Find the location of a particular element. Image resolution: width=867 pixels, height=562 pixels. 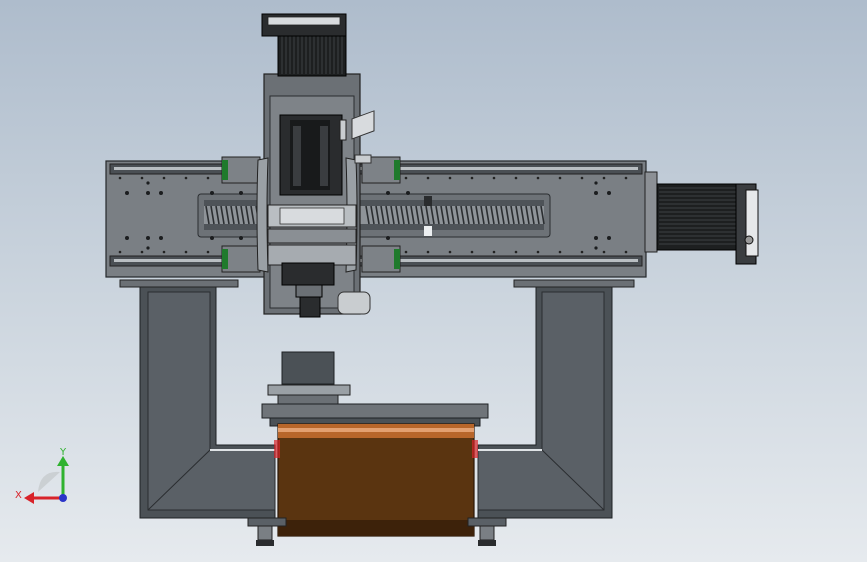

axis-triad: Y X is located at coordinates (42, 475).